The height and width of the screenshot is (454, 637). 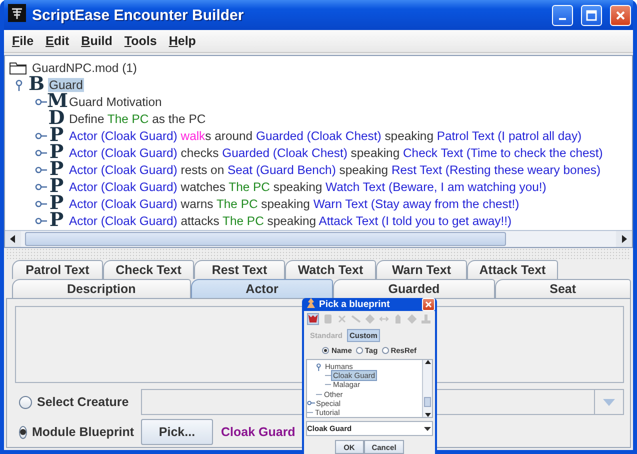 What do you see at coordinates (562, 288) in the screenshot?
I see `tab: Seat` at bounding box center [562, 288].